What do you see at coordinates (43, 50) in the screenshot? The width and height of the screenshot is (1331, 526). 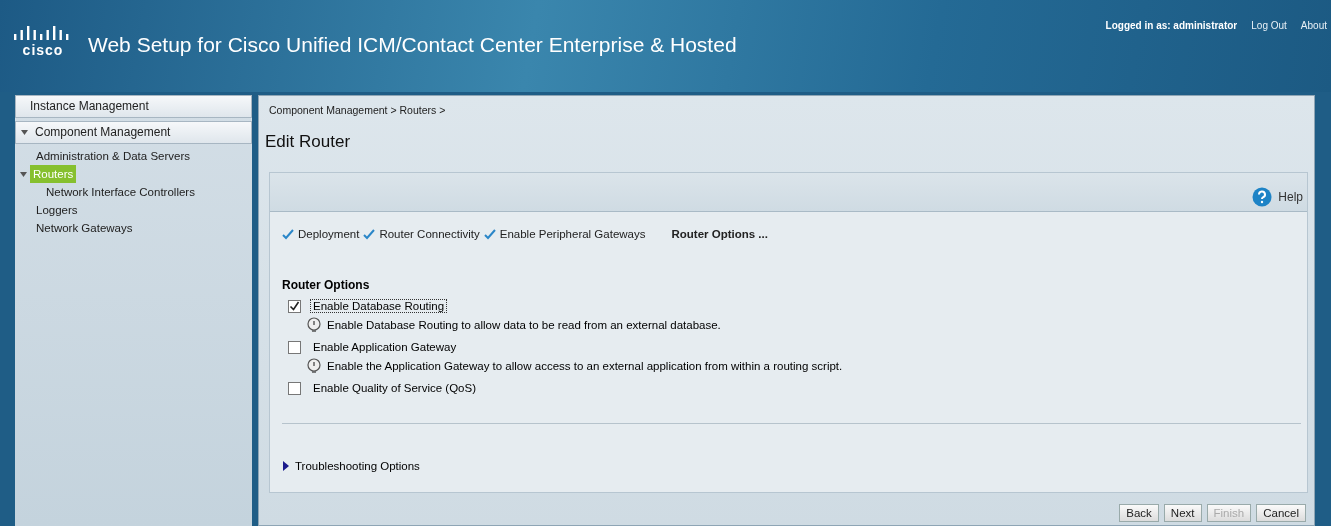 I see `logo-text: cisco` at bounding box center [43, 50].